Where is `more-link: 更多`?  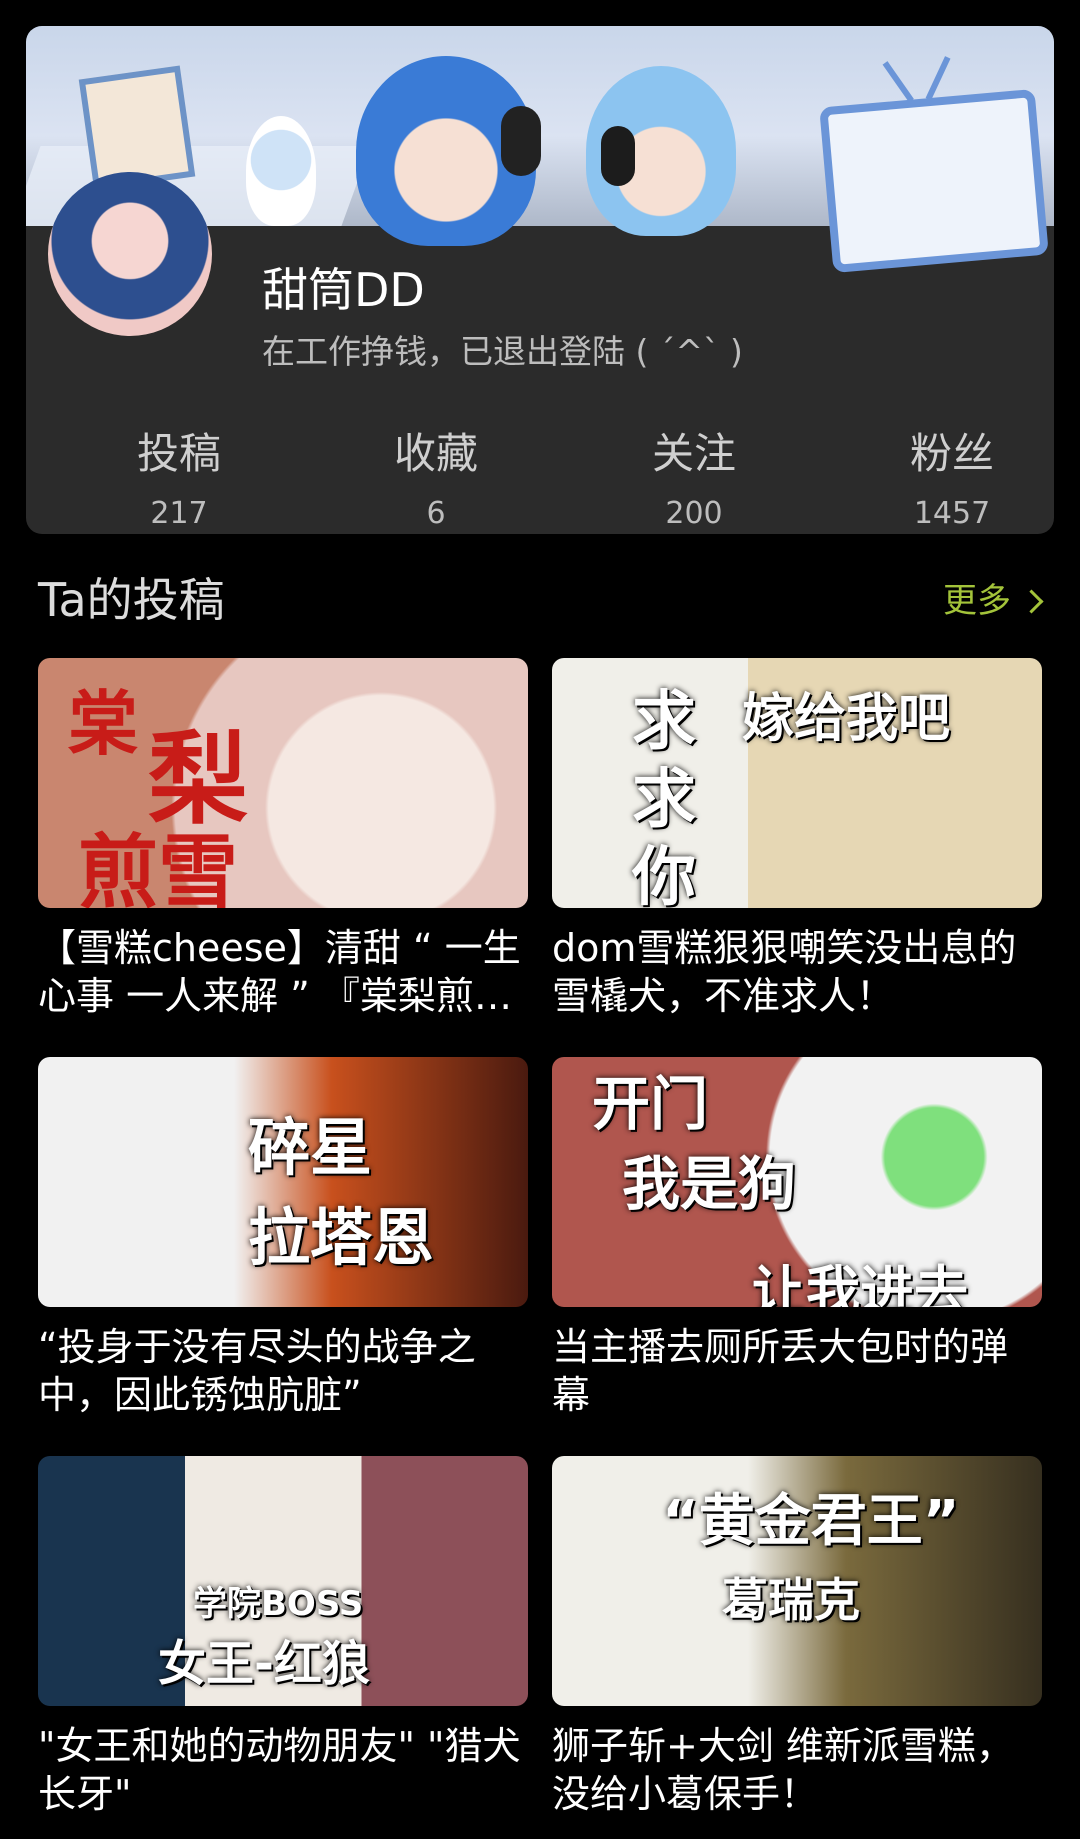
more-link: 更多 is located at coordinates (993, 601).